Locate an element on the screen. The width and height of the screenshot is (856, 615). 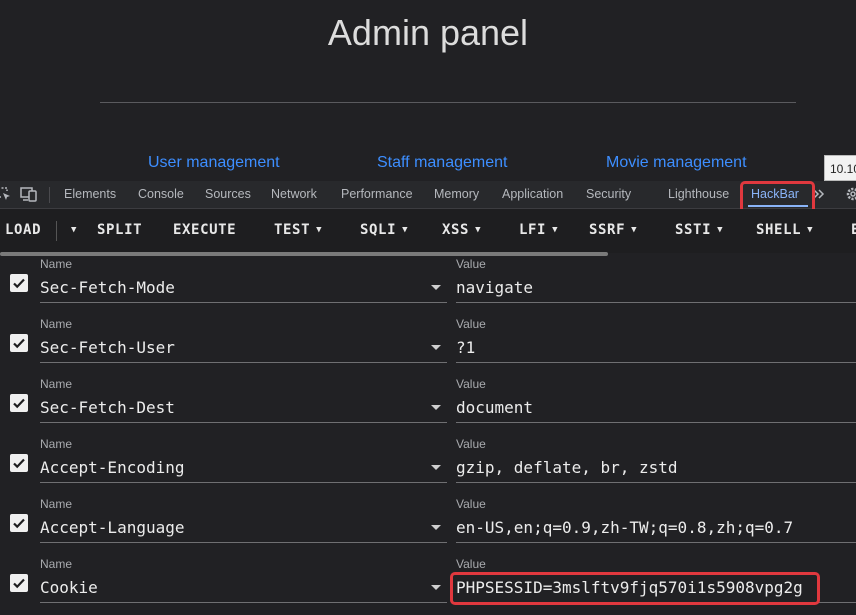
test-label: TEST is located at coordinates (292, 230).